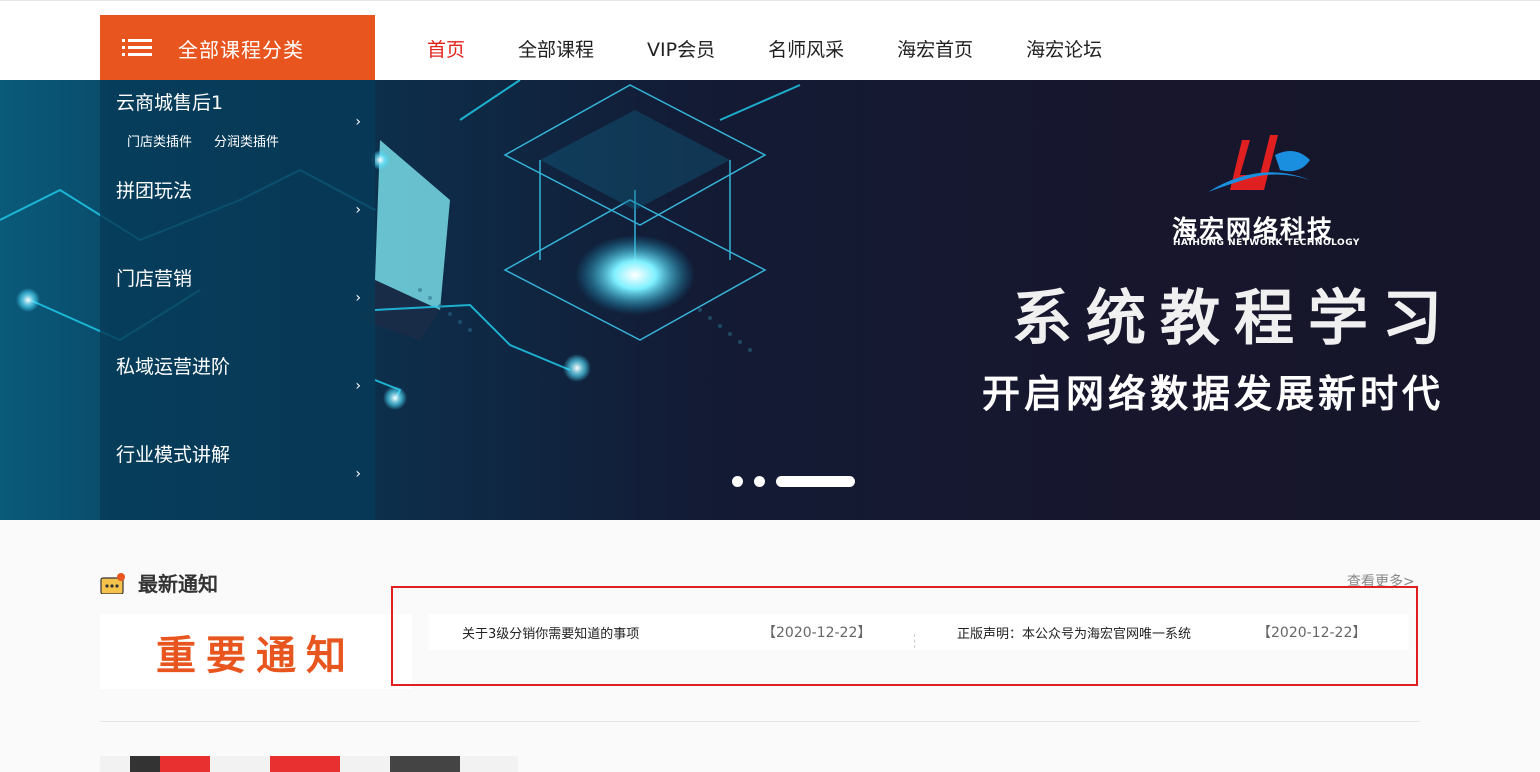 The height and width of the screenshot is (772, 1540). Describe the element at coordinates (246, 140) in the screenshot. I see `subitem-profit-plugins: 分润类插件` at that location.